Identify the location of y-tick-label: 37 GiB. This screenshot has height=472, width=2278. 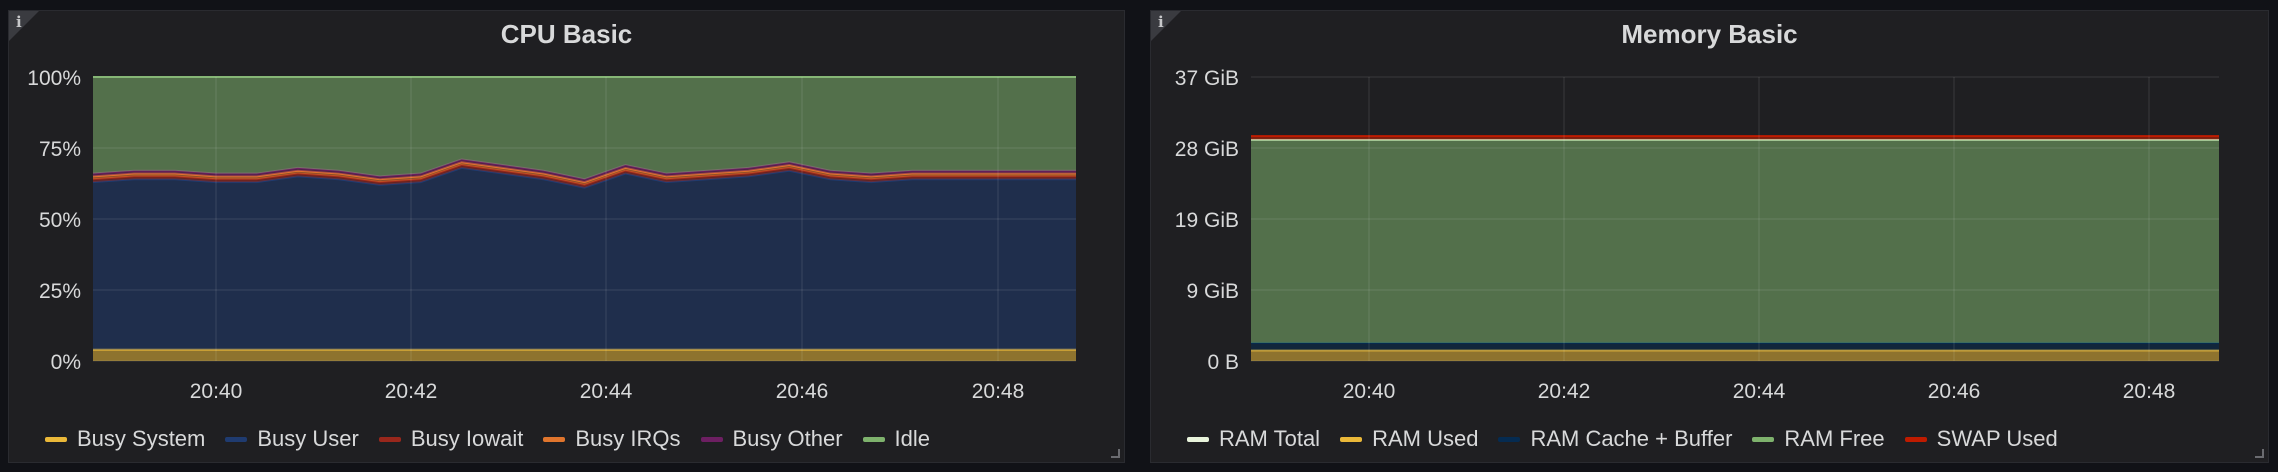
(1207, 78).